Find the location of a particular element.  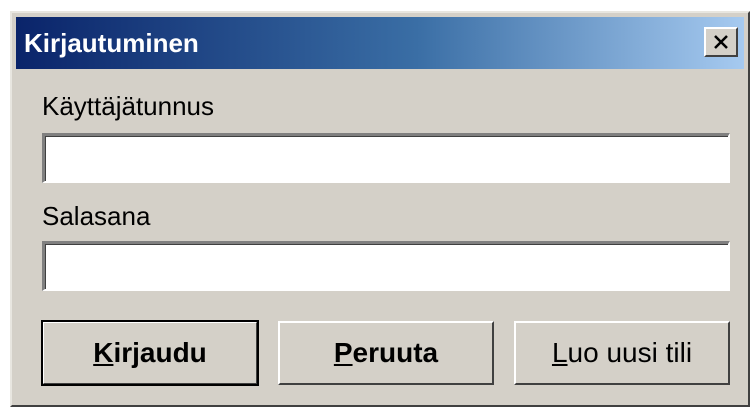

cancel-button: Peruuta is located at coordinates (386, 353).